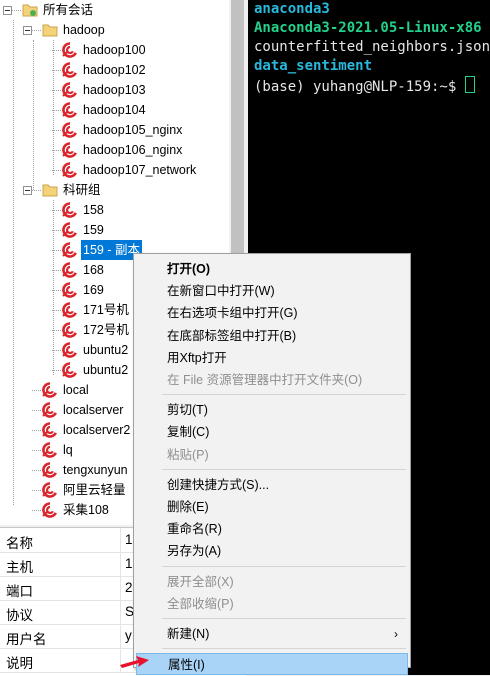 Image resolution: width=490 pixels, height=676 pixels. I want to click on tree-session: hadoop100, so click(105, 50).